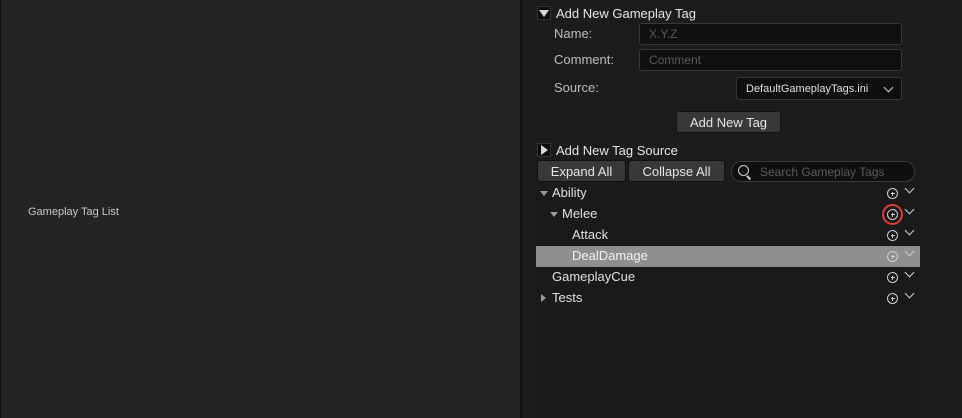  What do you see at coordinates (544, 13) in the screenshot?
I see `expand-triangle-down-icon` at bounding box center [544, 13].